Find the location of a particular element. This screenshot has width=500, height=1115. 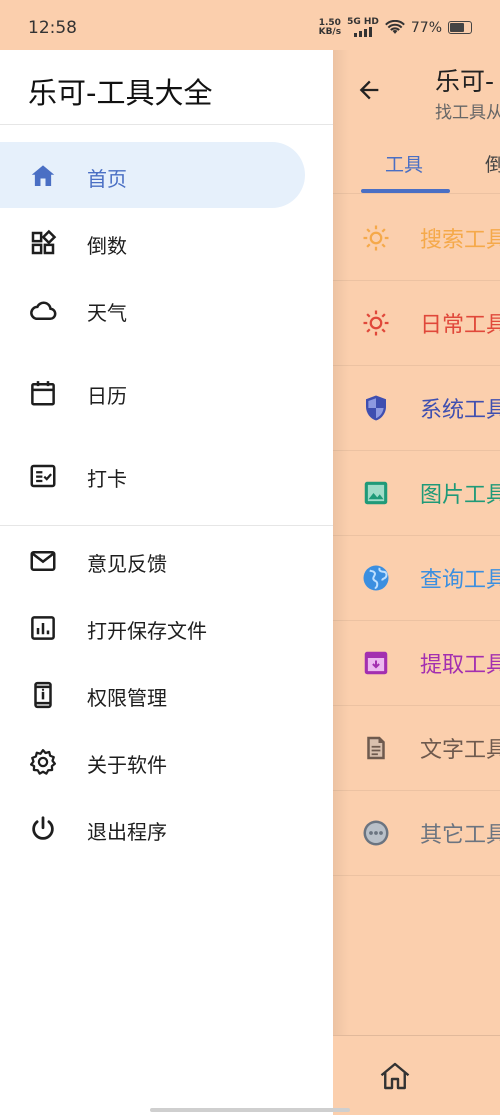

calendar-icon is located at coordinates (43, 393).